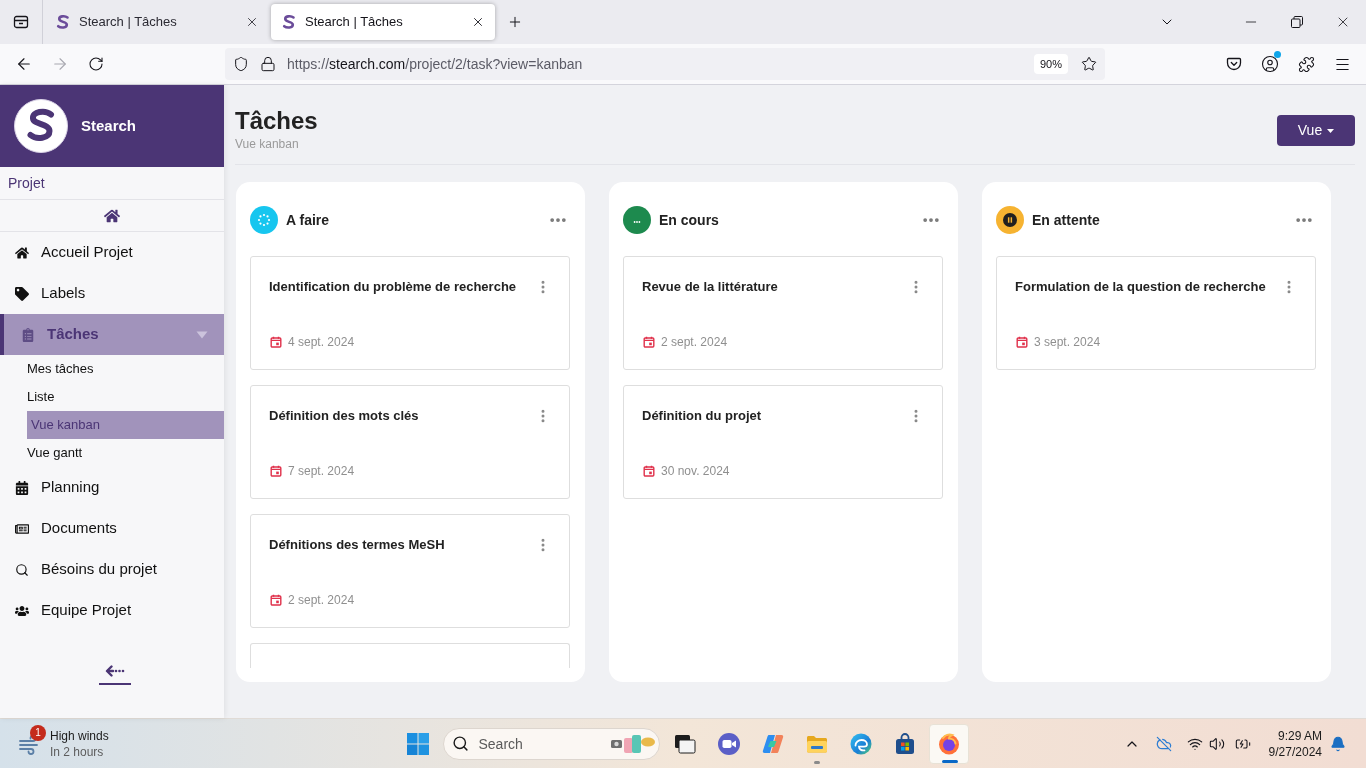 The height and width of the screenshot is (768, 1366). I want to click on search-field: Search, so click(551, 743).